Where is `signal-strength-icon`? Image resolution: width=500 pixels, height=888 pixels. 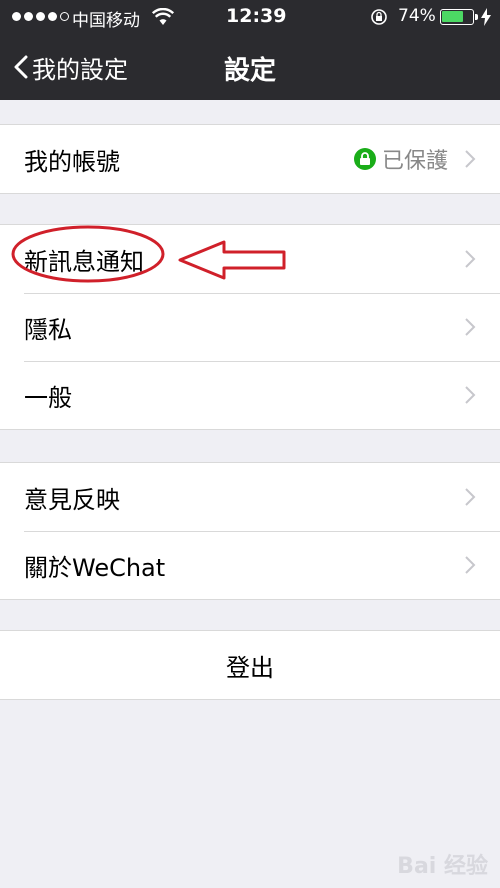 signal-strength-icon is located at coordinates (40, 16).